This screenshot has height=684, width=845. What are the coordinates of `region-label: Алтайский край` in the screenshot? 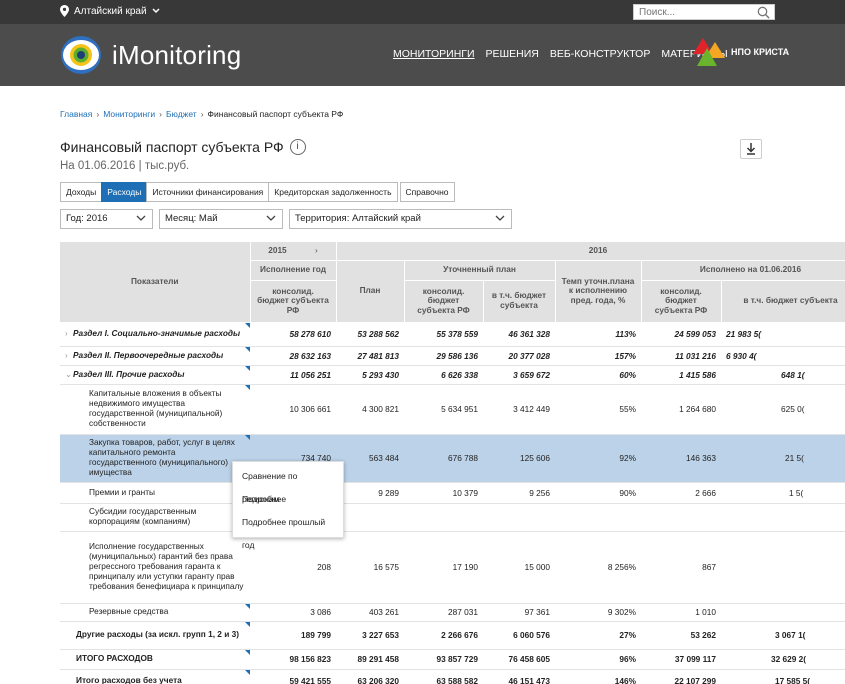 It's located at (110, 11).